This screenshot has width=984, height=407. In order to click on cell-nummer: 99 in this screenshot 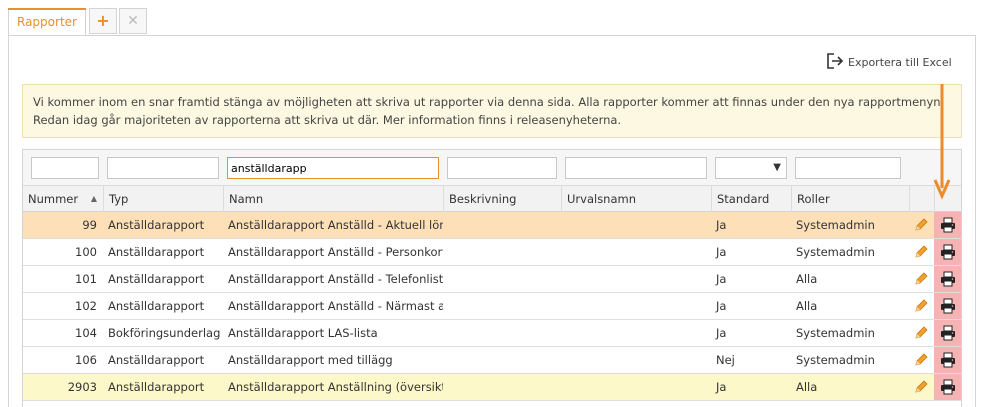, I will do `click(89, 225)`.